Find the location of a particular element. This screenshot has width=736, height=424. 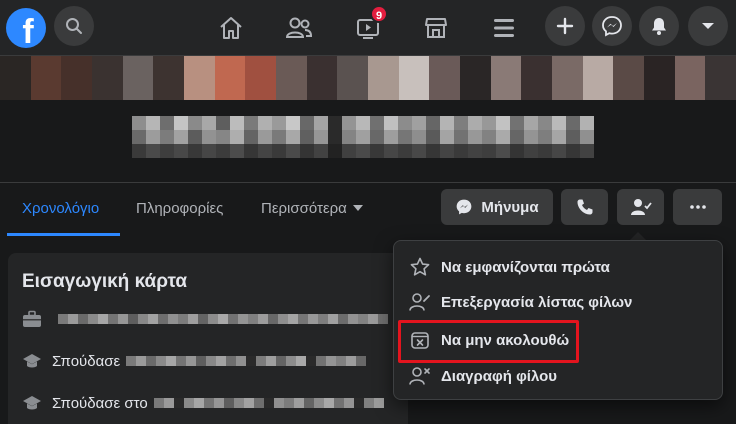

intro-work-row is located at coordinates (205, 319).